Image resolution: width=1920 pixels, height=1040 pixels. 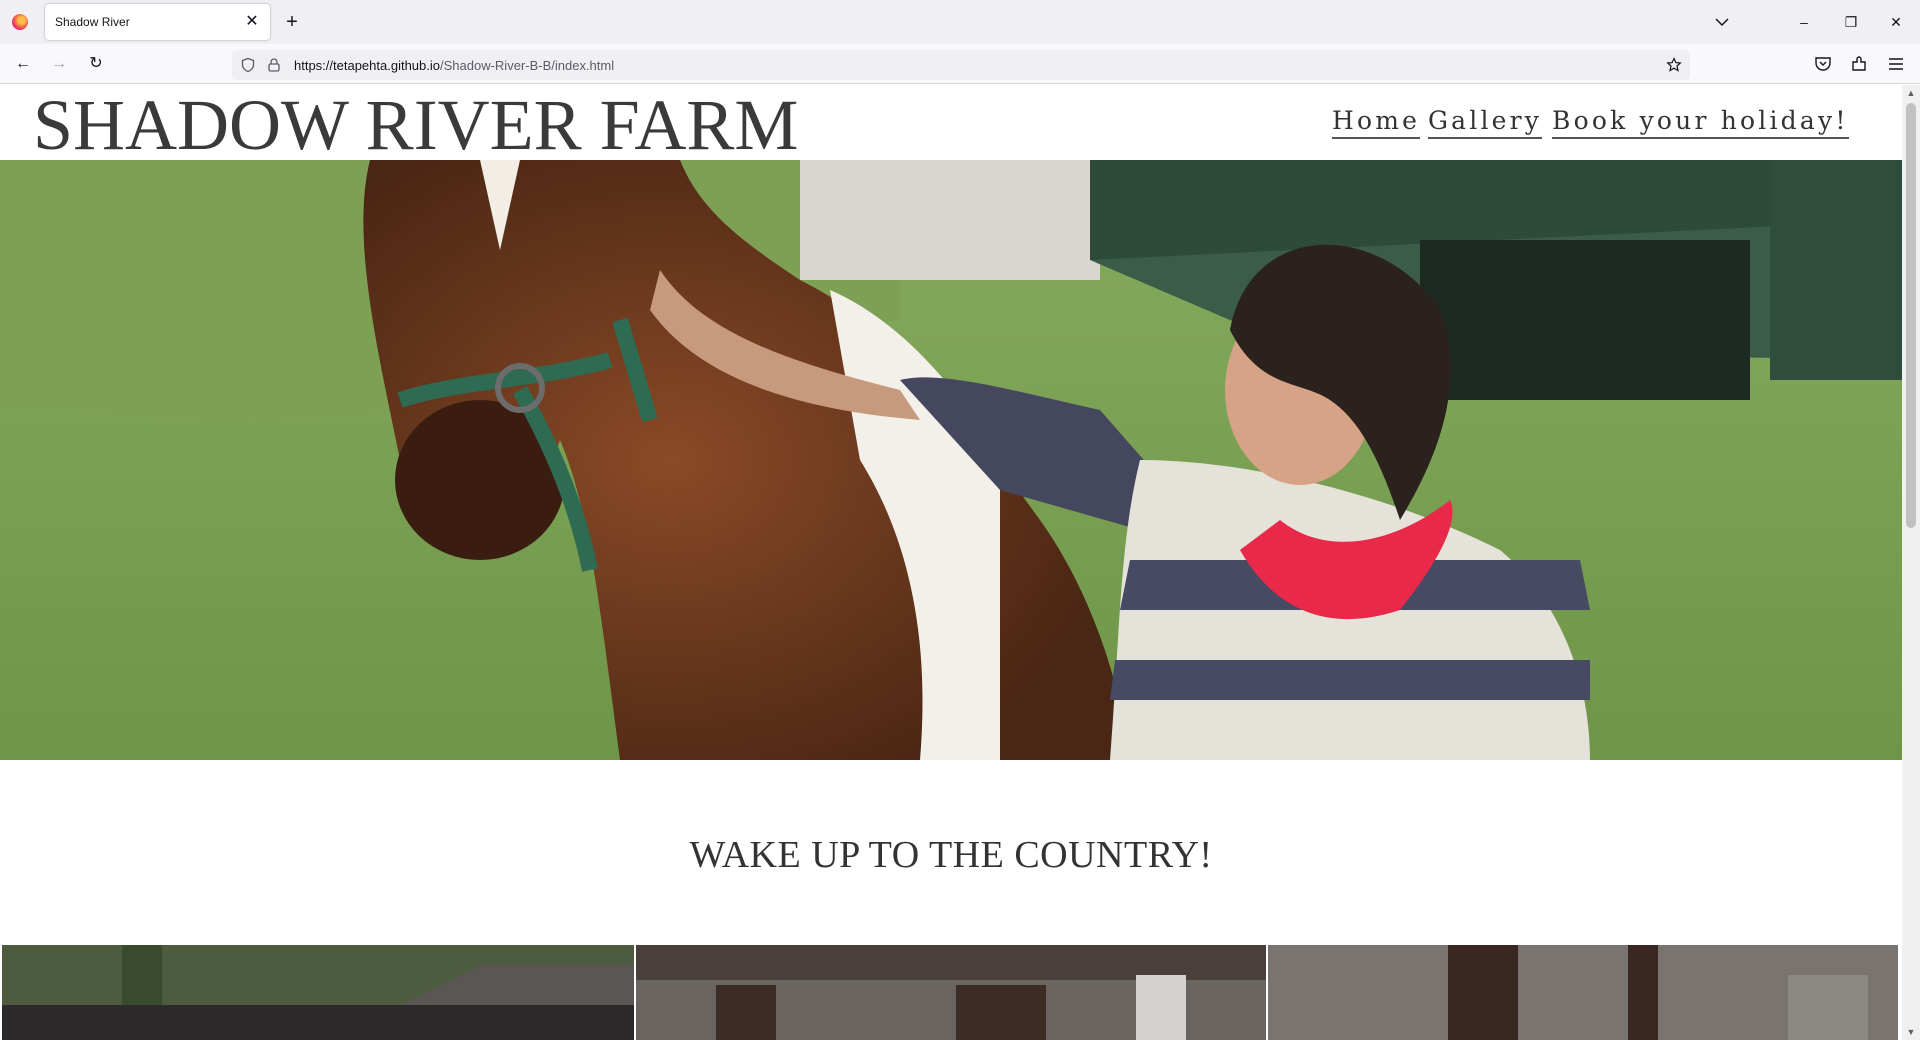 I want to click on url-path: /Shadow-River-B-B/index.html, so click(x=527, y=65).